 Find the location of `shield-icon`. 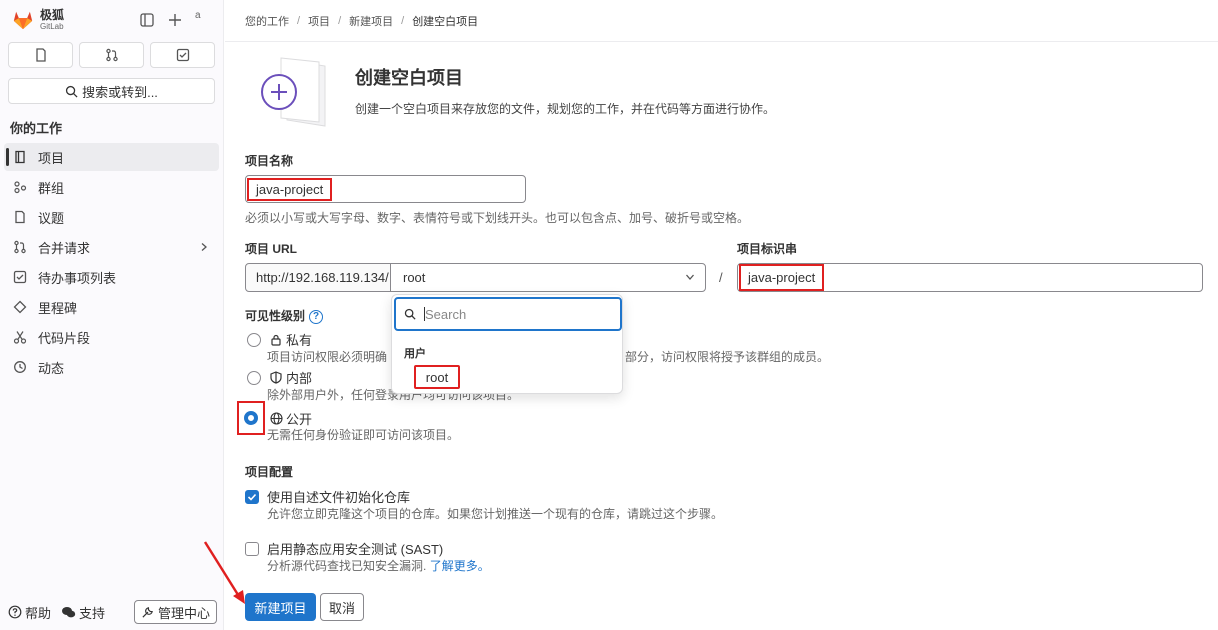

shield-icon is located at coordinates (276, 378).